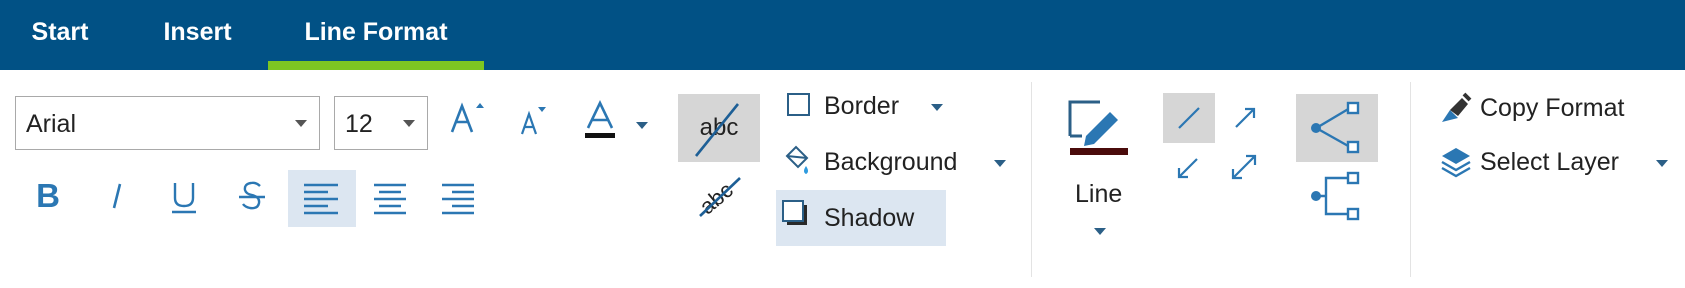 This screenshot has height=288, width=1685. Describe the element at coordinates (167, 123) in the screenshot. I see `font-family-select: Arial` at that location.